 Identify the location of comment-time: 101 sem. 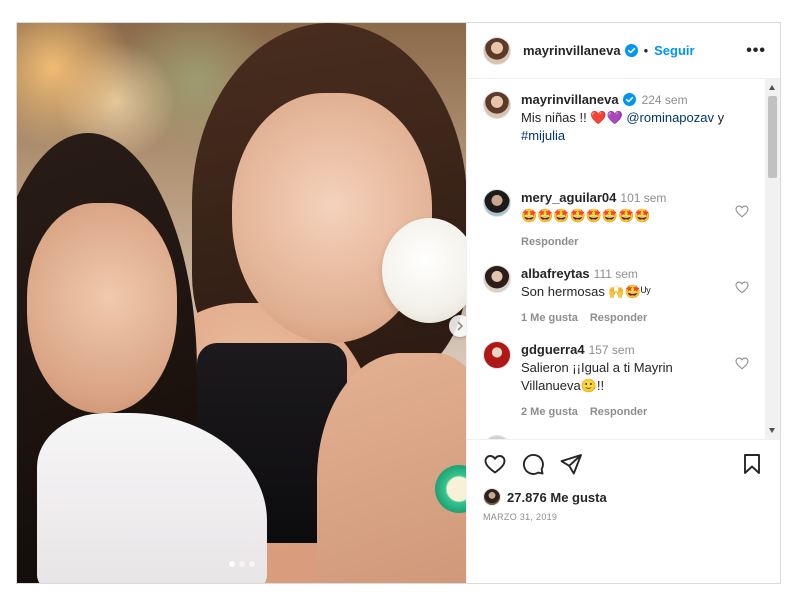
(643, 198).